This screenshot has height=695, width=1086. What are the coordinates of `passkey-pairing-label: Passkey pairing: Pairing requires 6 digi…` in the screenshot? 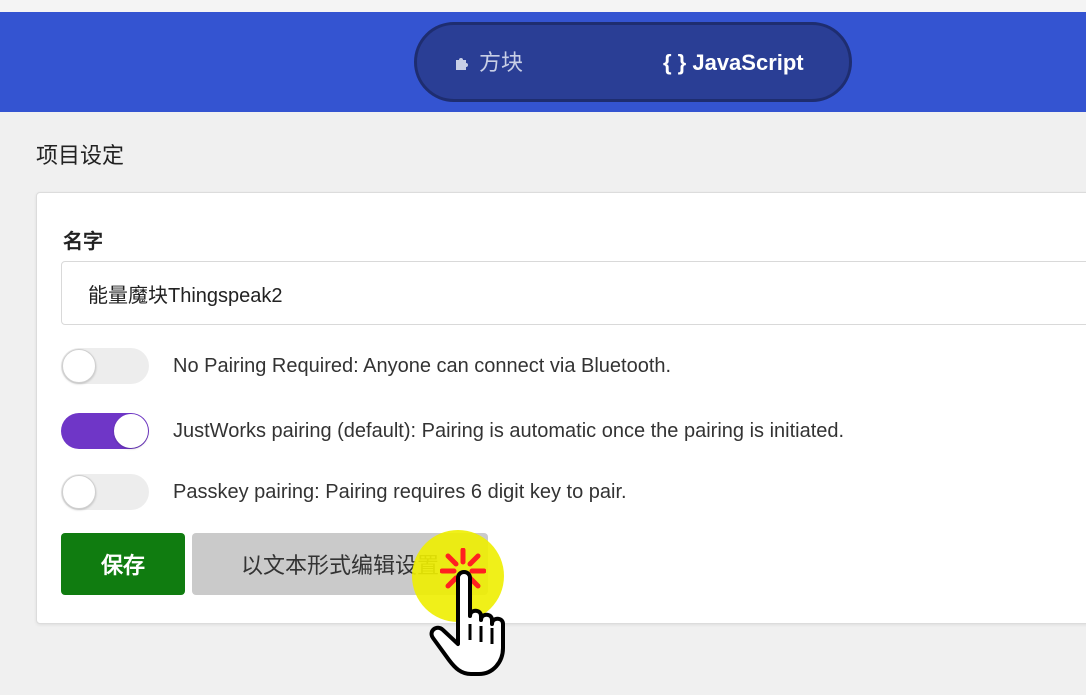 It's located at (400, 491).